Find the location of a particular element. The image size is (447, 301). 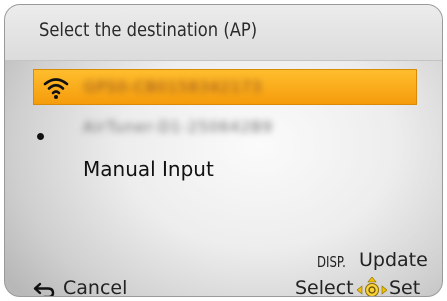

network-ssid: AirTuner-D1-250642B9 is located at coordinates (178, 127).